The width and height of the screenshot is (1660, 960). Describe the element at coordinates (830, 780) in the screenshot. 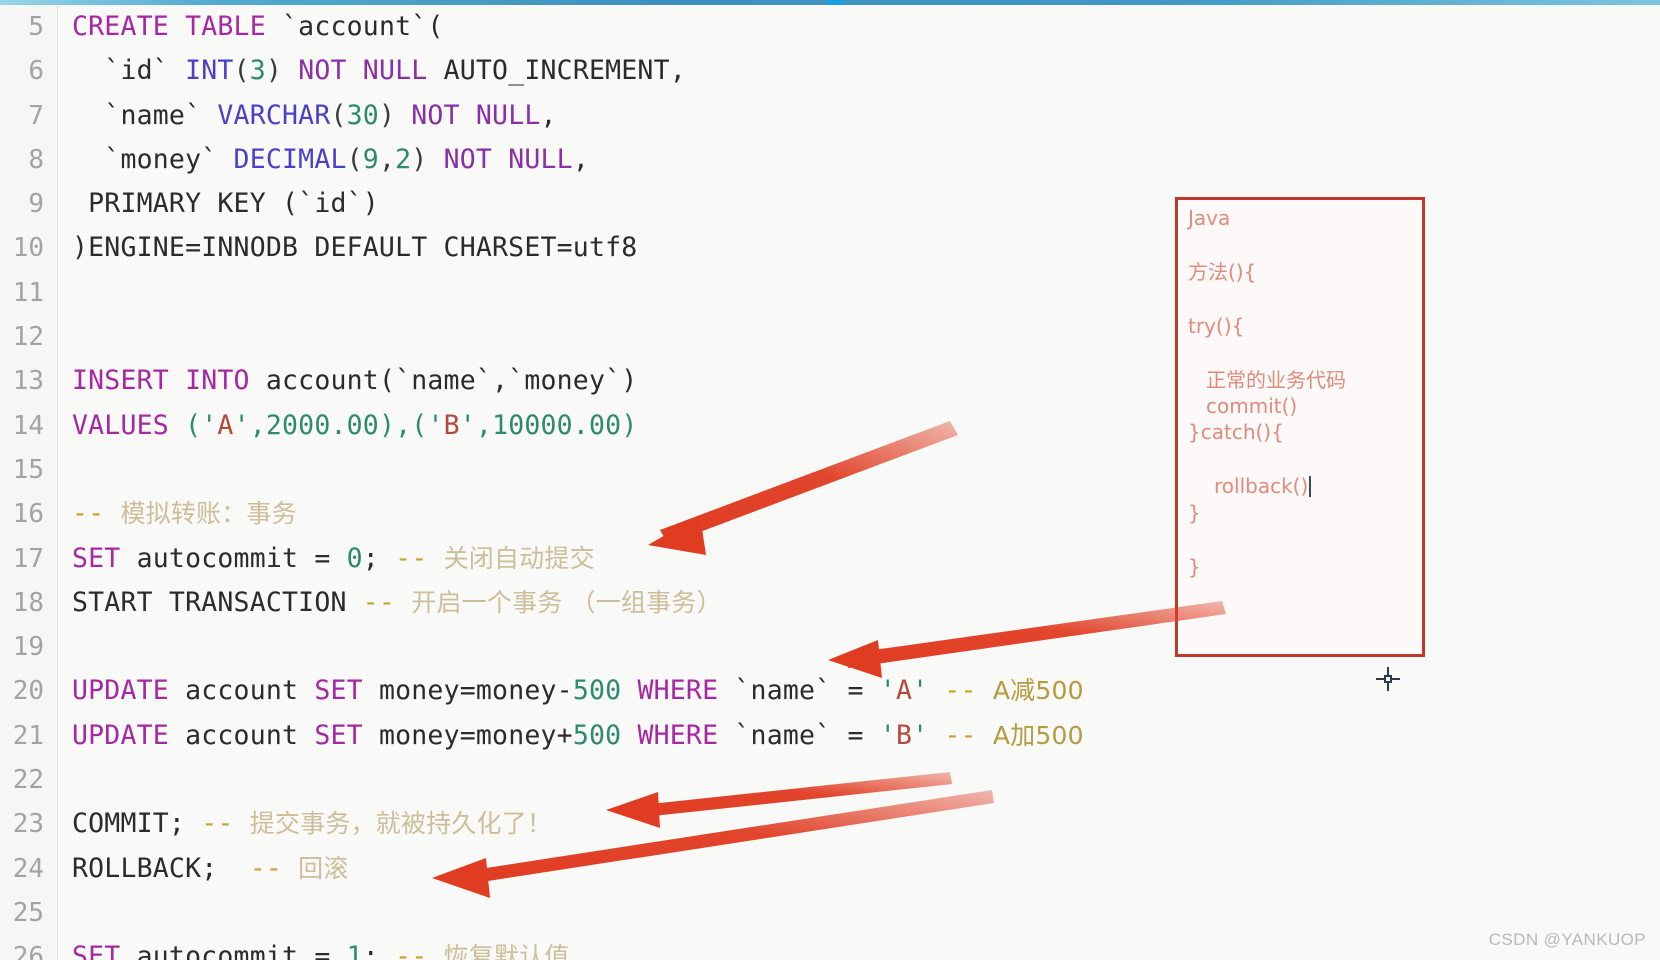

I see `code-line: 22` at that location.